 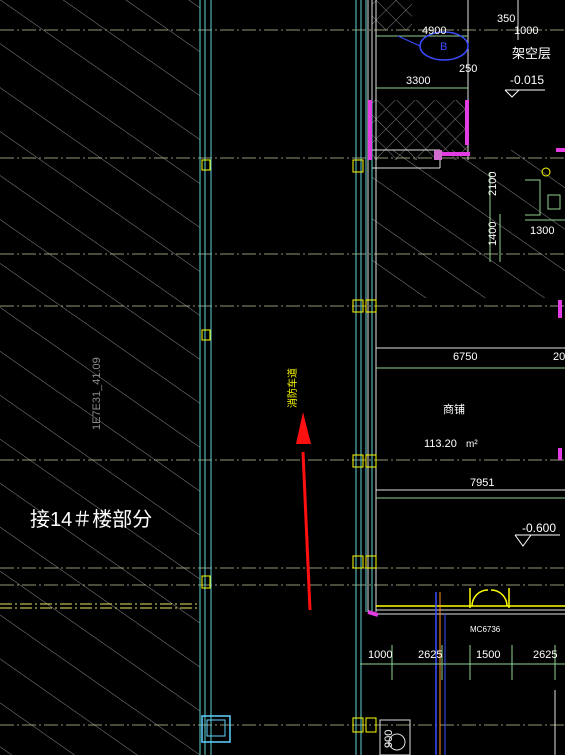 I want to click on dim-side-1300: 1300, so click(x=542, y=231).